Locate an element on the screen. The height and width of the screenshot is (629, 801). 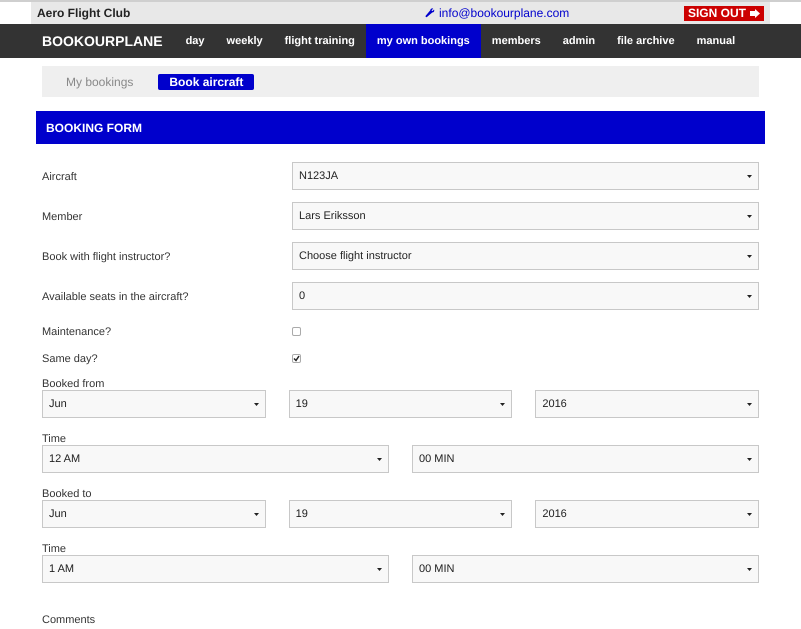
select-field: 0 is located at coordinates (525, 296).